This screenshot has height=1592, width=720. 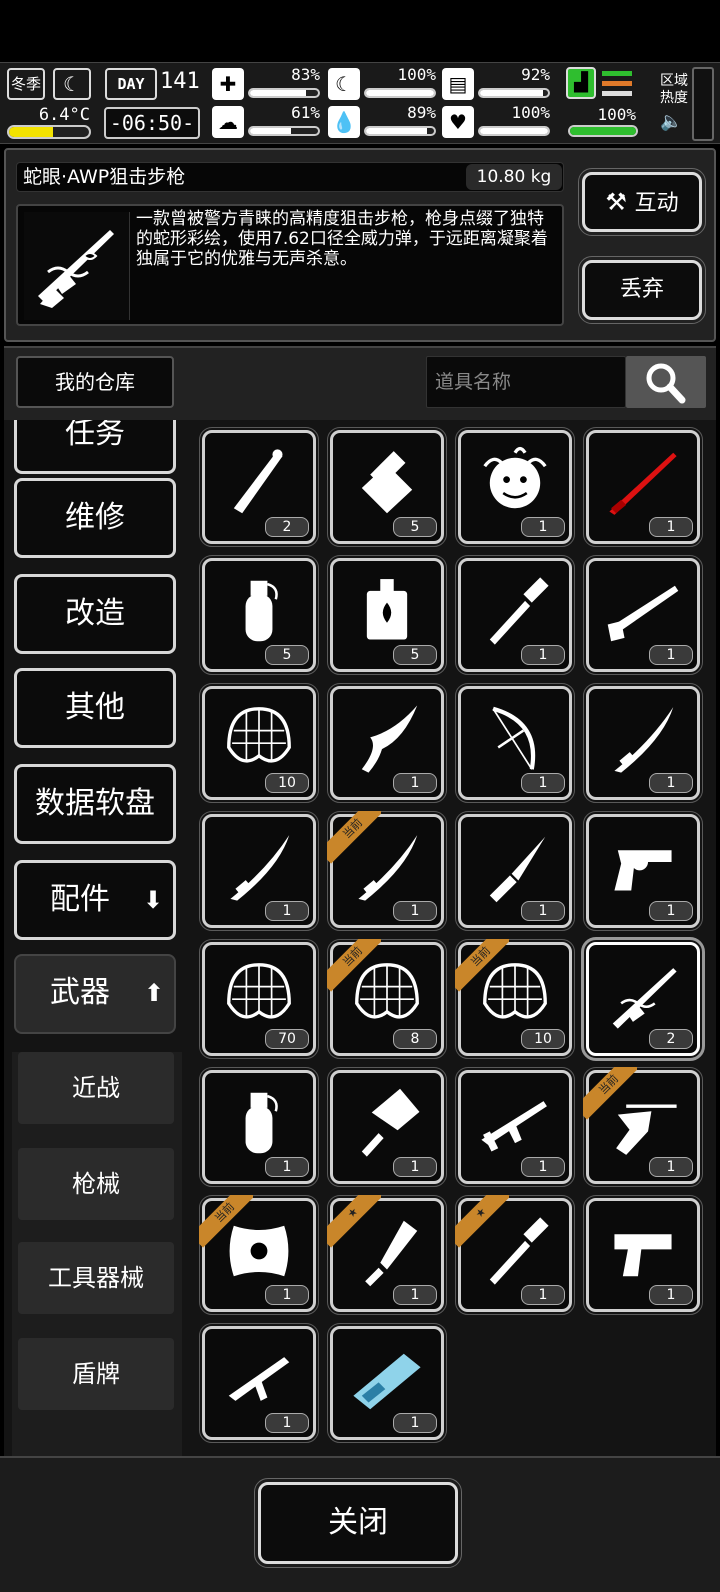 I want to click on stat-mood: ☁ 61%, so click(x=266, y=122).